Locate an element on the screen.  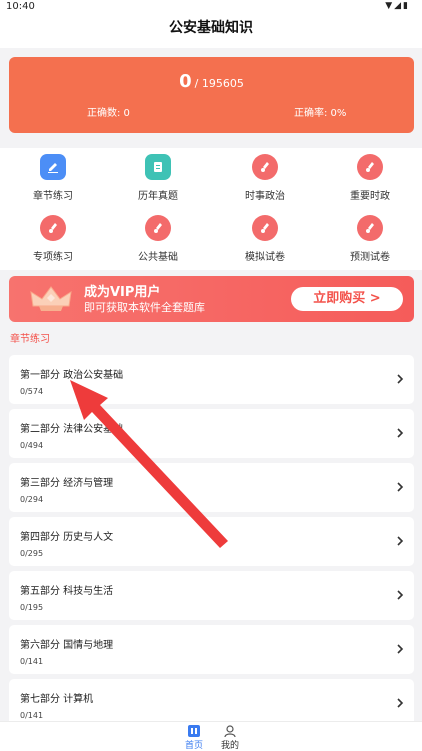
pencil-icon is located at coordinates (53, 167).